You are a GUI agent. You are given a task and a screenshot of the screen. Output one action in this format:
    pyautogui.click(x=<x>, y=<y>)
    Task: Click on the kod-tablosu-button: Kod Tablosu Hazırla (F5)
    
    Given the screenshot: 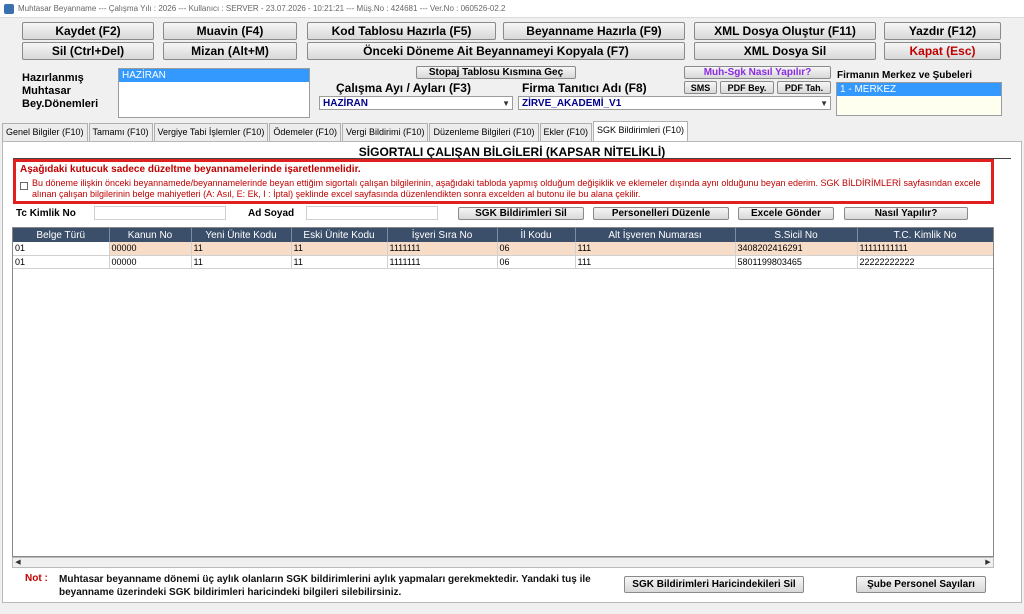 What is the action you would take?
    pyautogui.click(x=401, y=31)
    